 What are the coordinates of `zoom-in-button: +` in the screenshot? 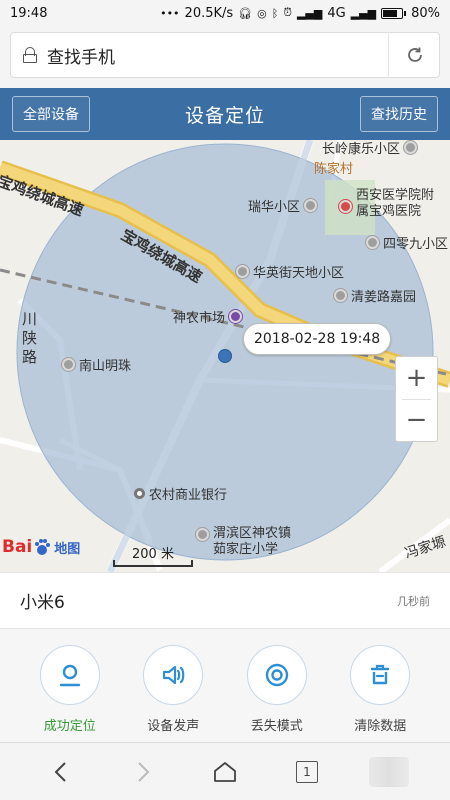 It's located at (416, 378).